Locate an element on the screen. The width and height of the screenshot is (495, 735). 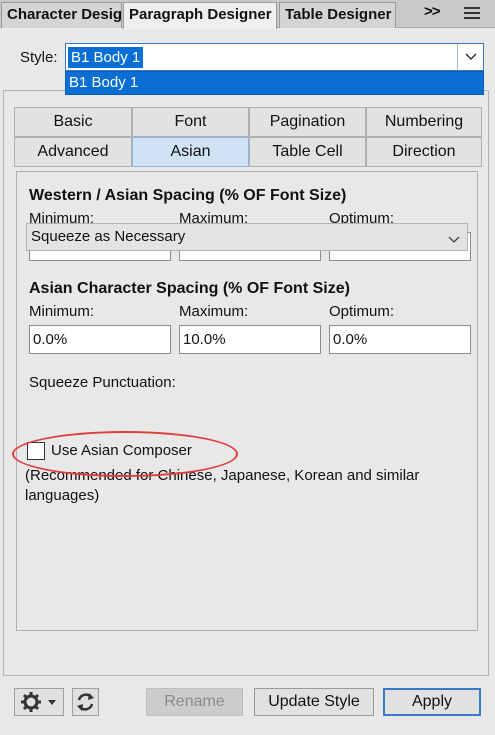
asian-opt-label: Optimum: is located at coordinates (362, 311).